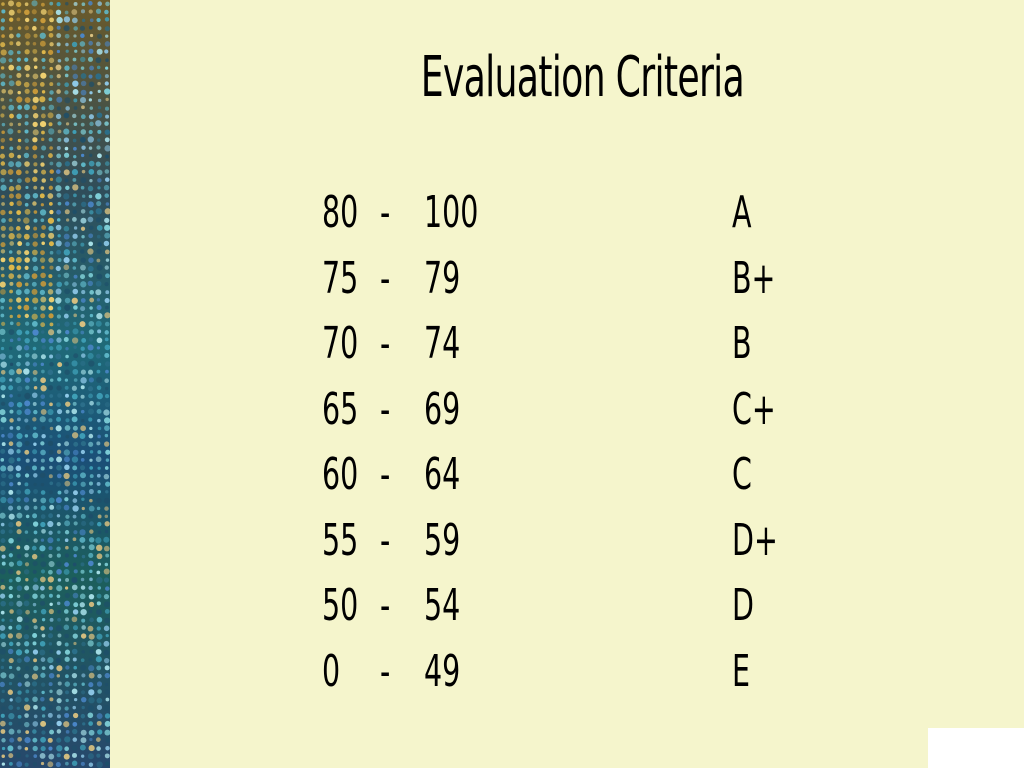 This screenshot has width=1024, height=768. Describe the element at coordinates (582, 77) in the screenshot. I see `slide-title: Evaluation Criteria` at that location.